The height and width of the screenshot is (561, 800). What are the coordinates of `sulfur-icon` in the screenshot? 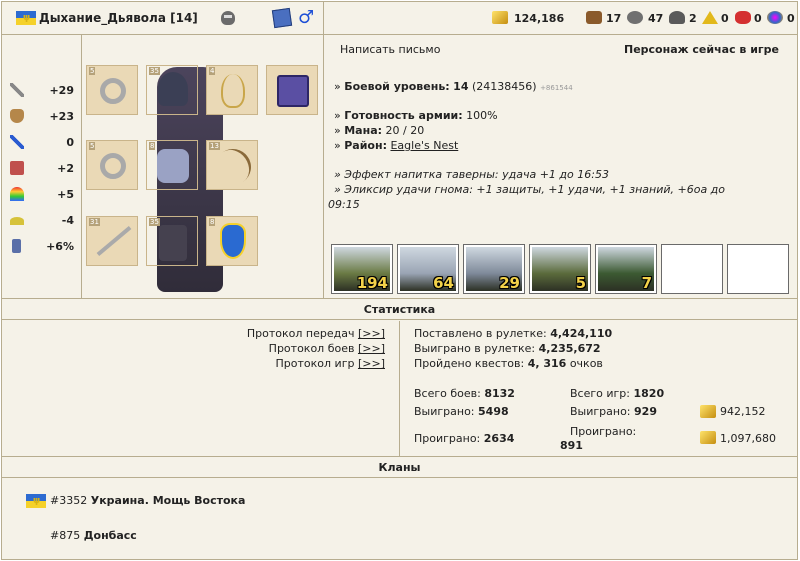 It's located at (710, 17).